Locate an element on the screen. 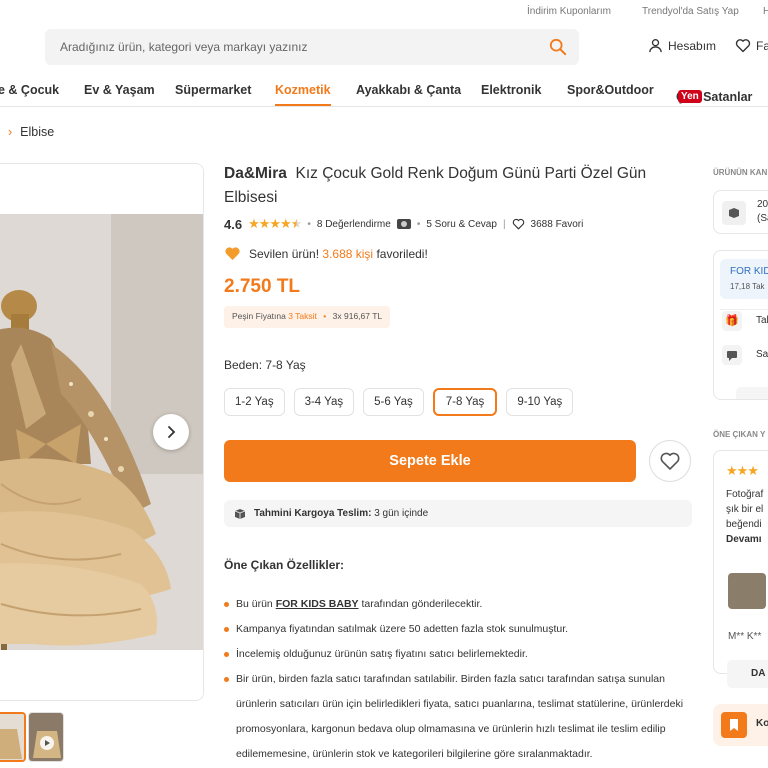 The height and width of the screenshot is (768, 768). campaign-card: 20 (Sa is located at coordinates (740, 212).